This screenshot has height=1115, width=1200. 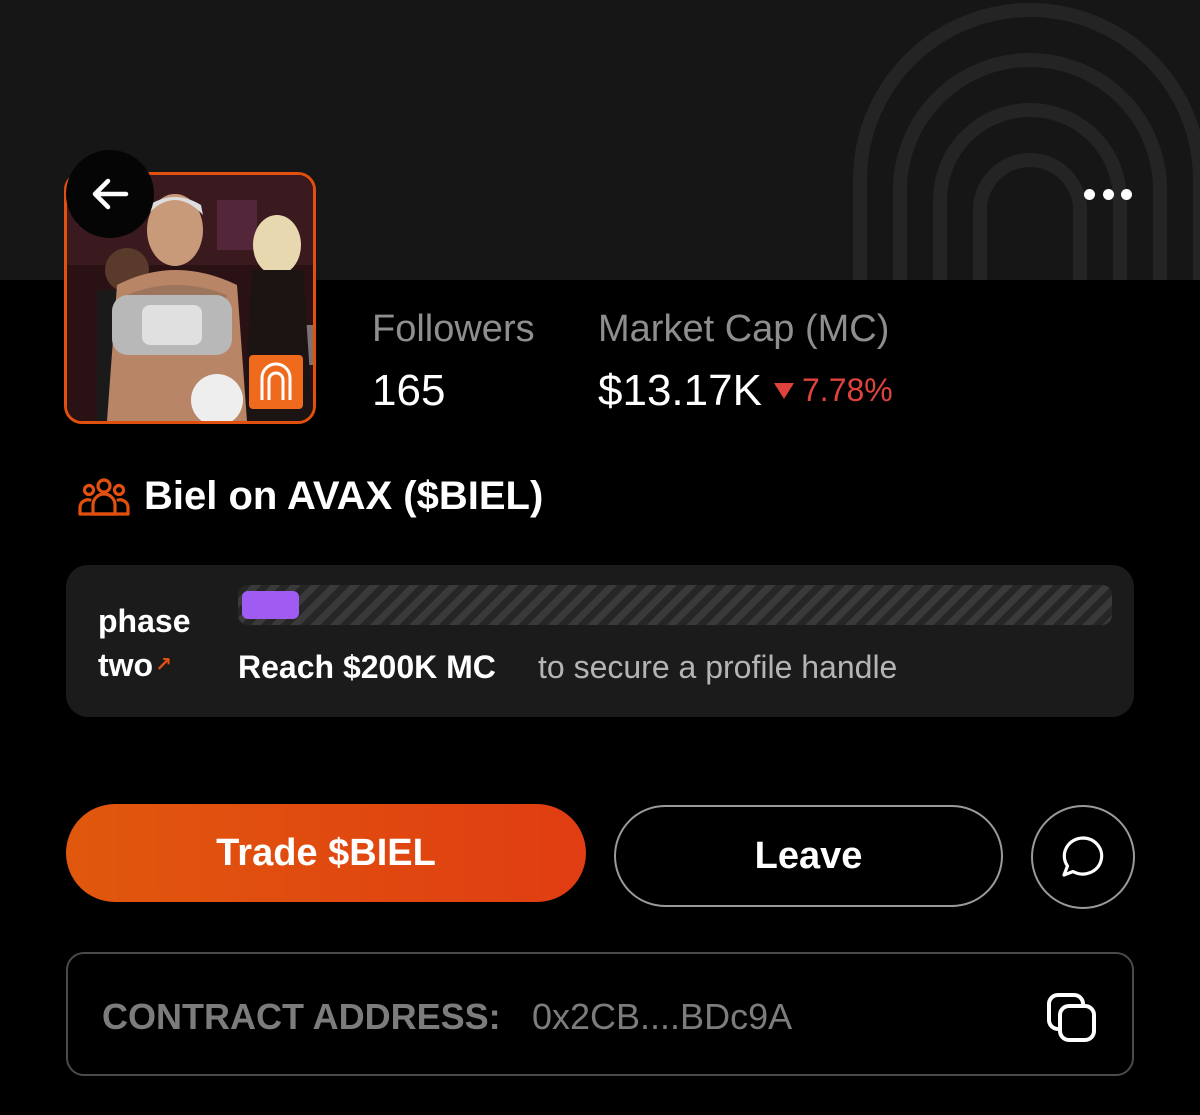 What do you see at coordinates (847, 390) in the screenshot?
I see `market-cap-change-value: 7.78%` at bounding box center [847, 390].